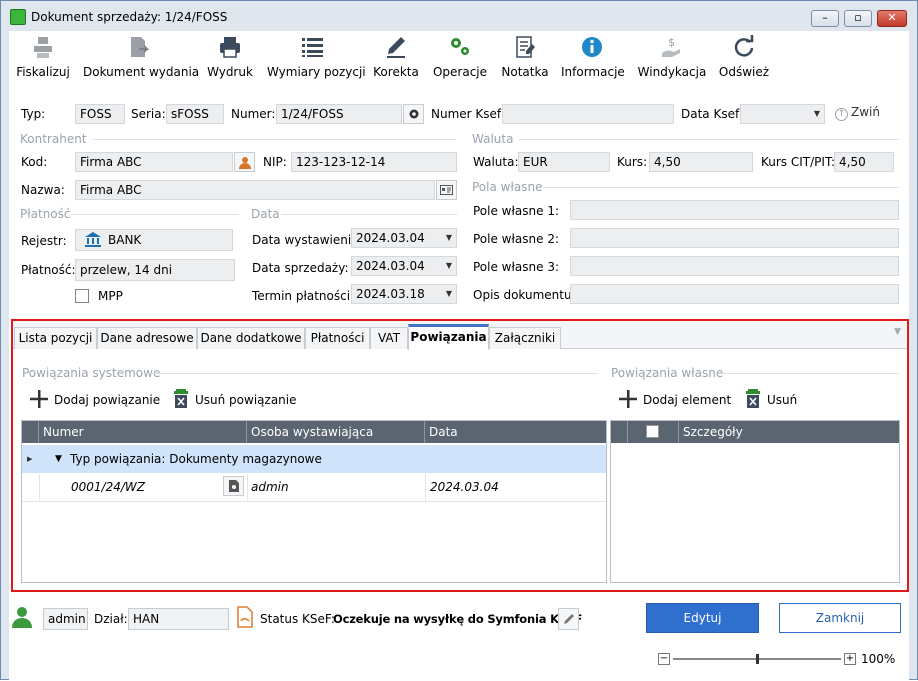  What do you see at coordinates (389, 338) in the screenshot?
I see `tab-vat: VAT` at bounding box center [389, 338].